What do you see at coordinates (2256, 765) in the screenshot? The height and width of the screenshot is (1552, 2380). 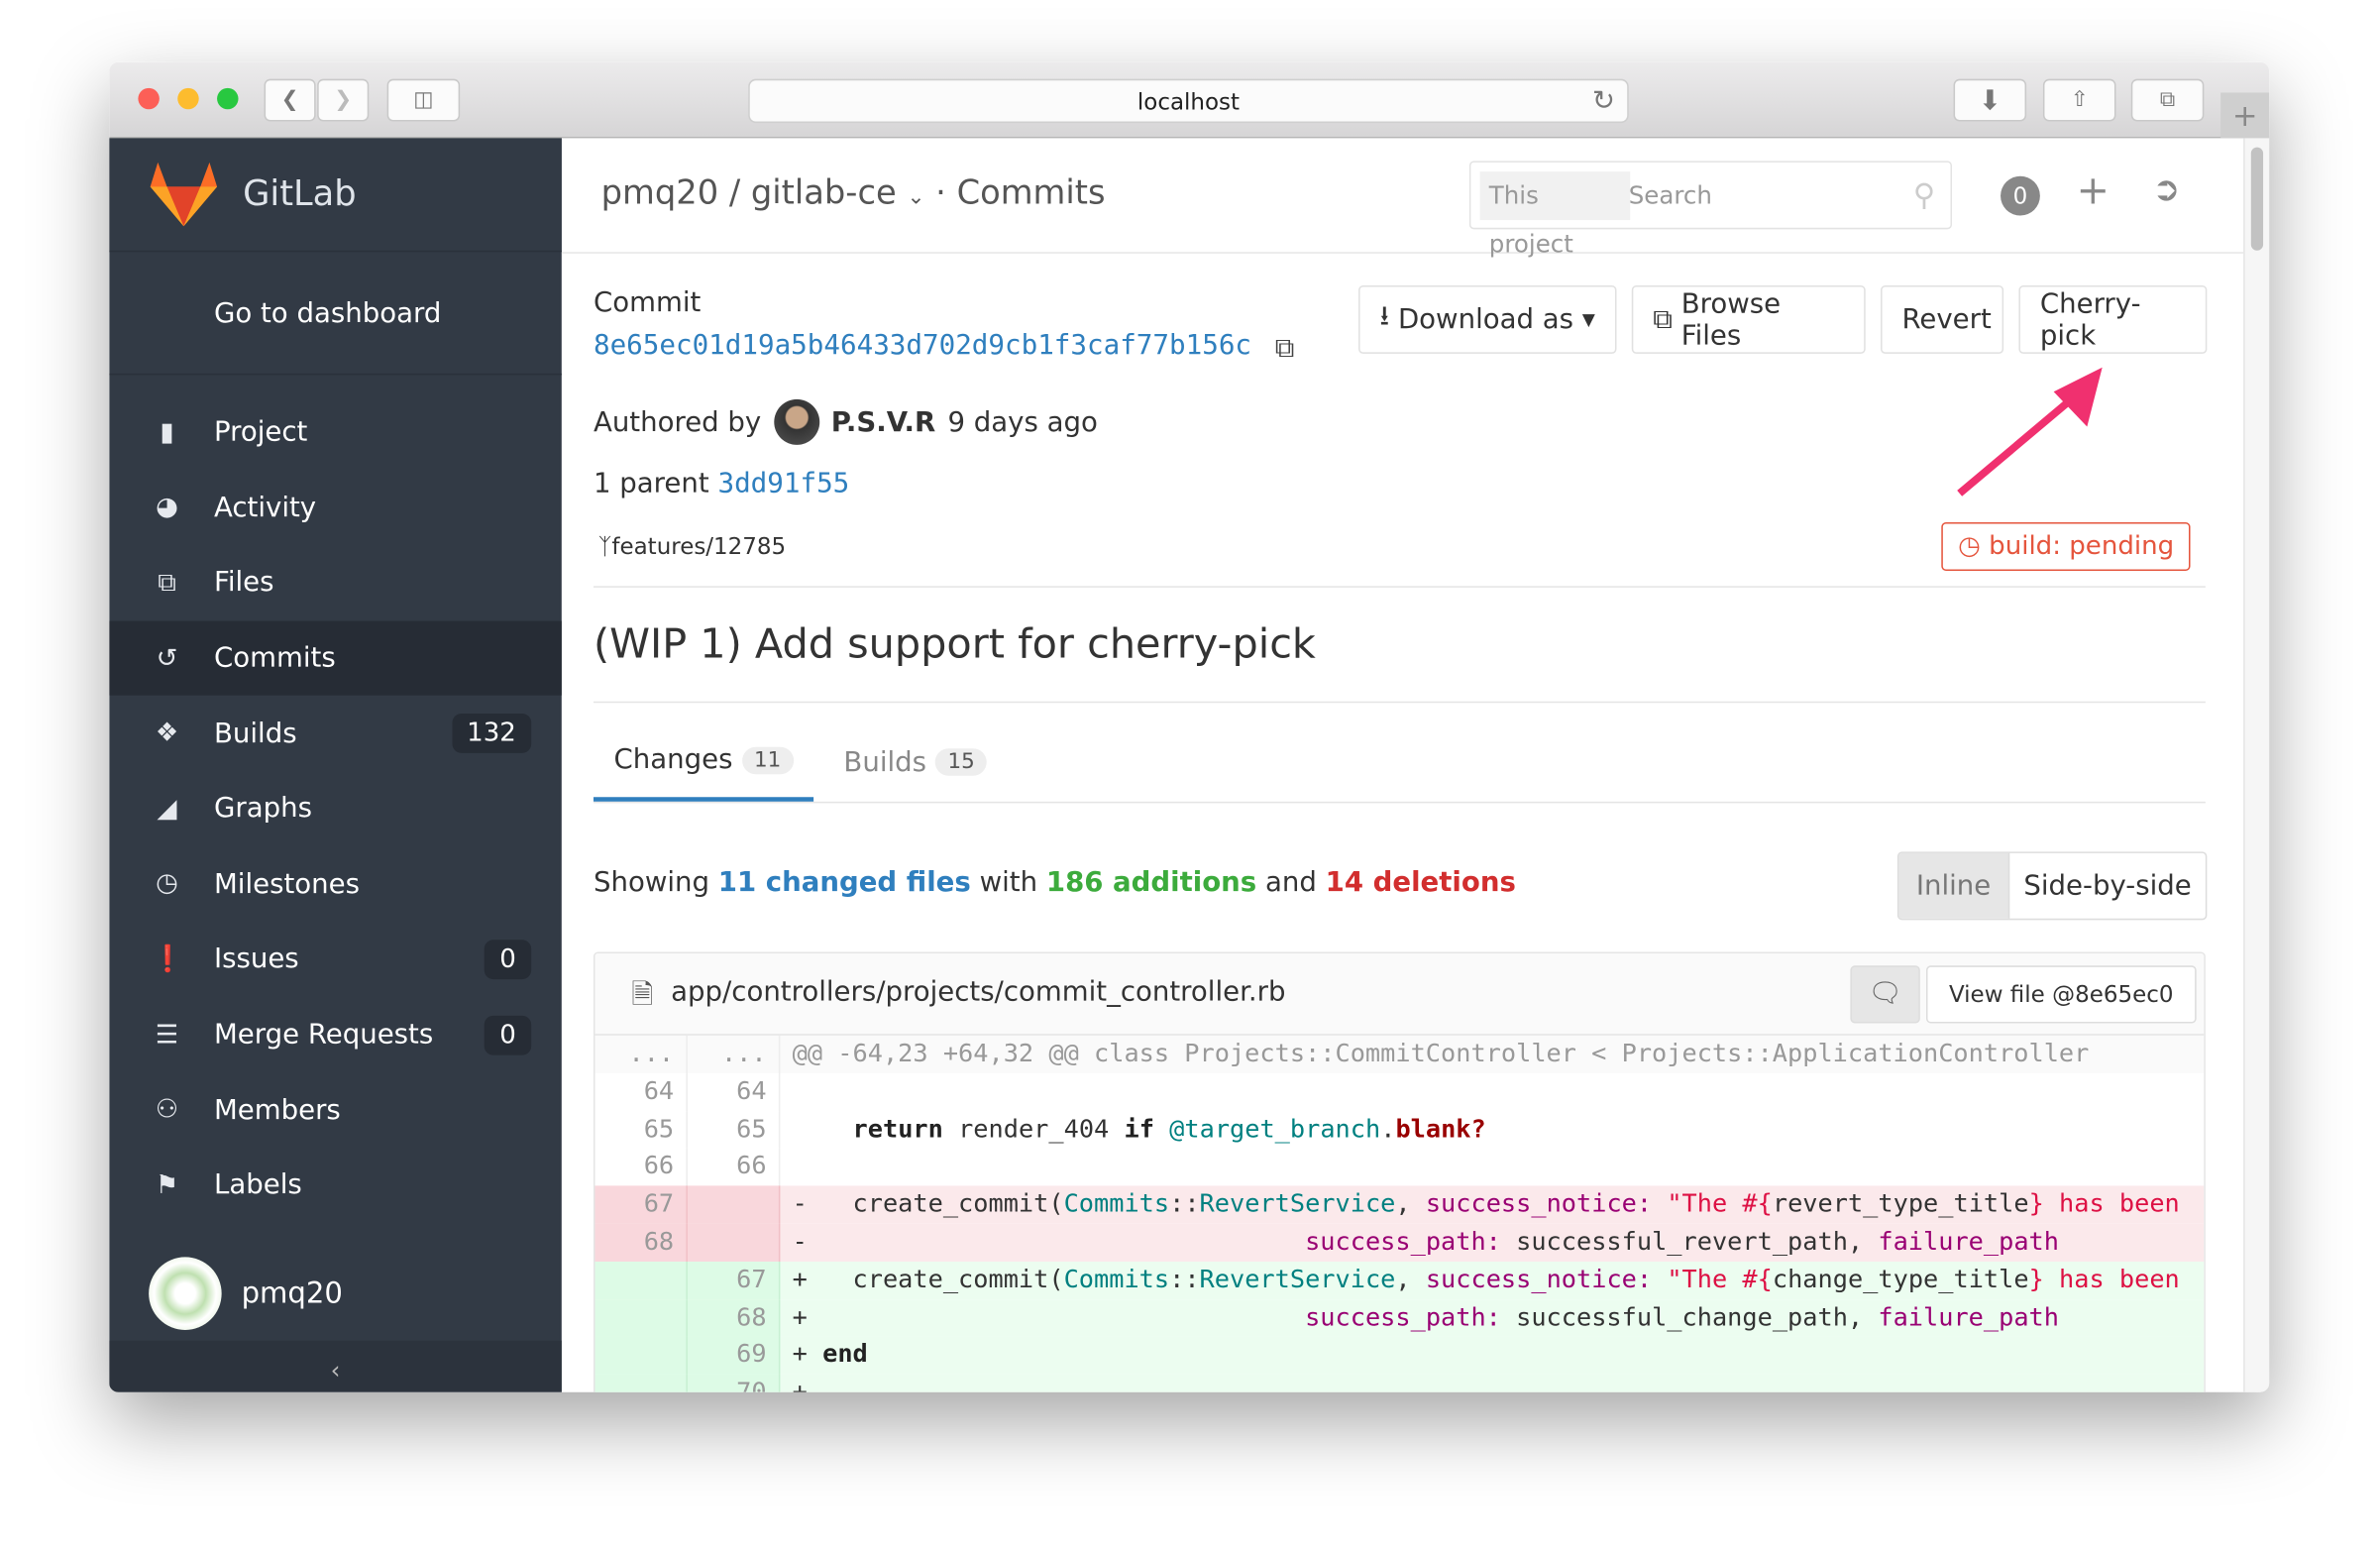 I see `page-scrollbar` at bounding box center [2256, 765].